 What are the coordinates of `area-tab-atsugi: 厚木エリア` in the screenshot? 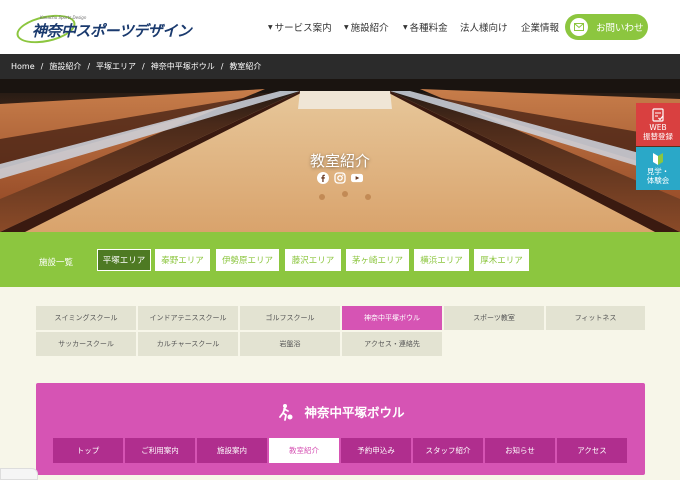 It's located at (501, 260).